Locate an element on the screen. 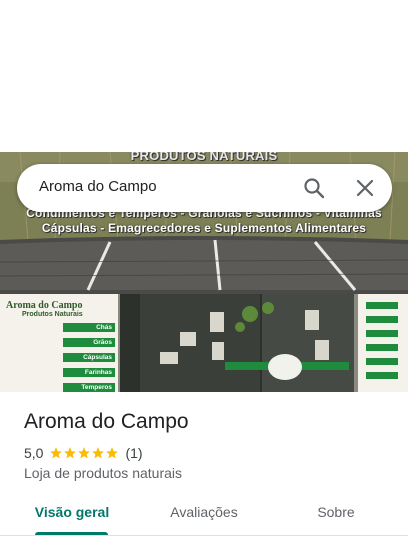 This screenshot has height=544, width=408. tab-overview: Visão geral is located at coordinates (72, 512).